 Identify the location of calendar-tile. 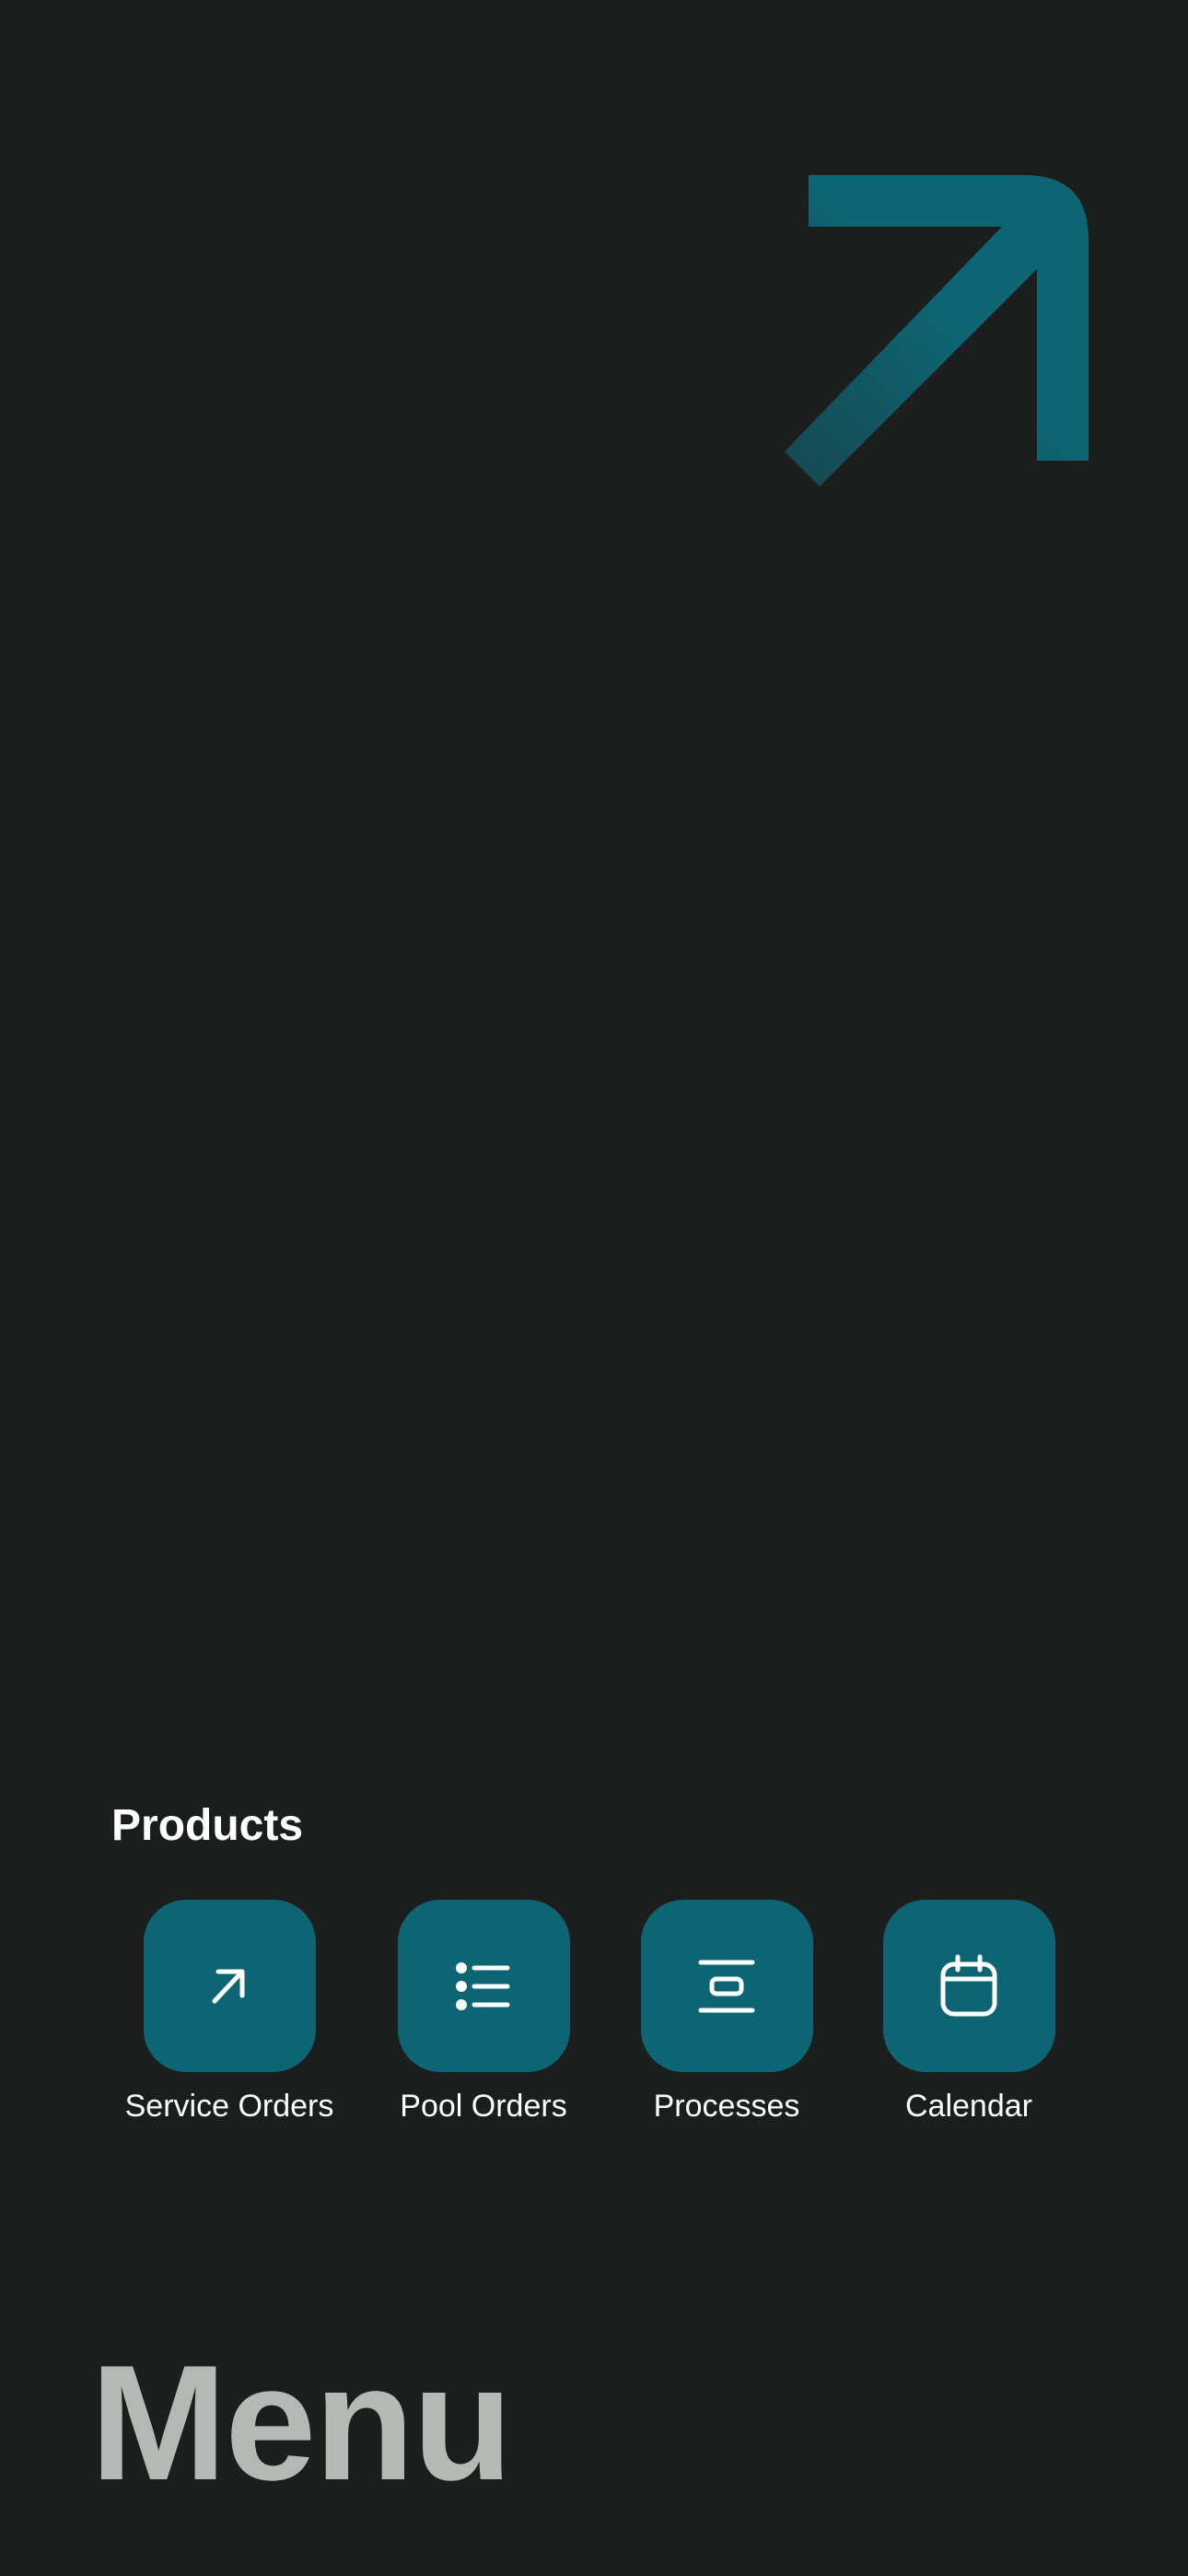
(968, 1986).